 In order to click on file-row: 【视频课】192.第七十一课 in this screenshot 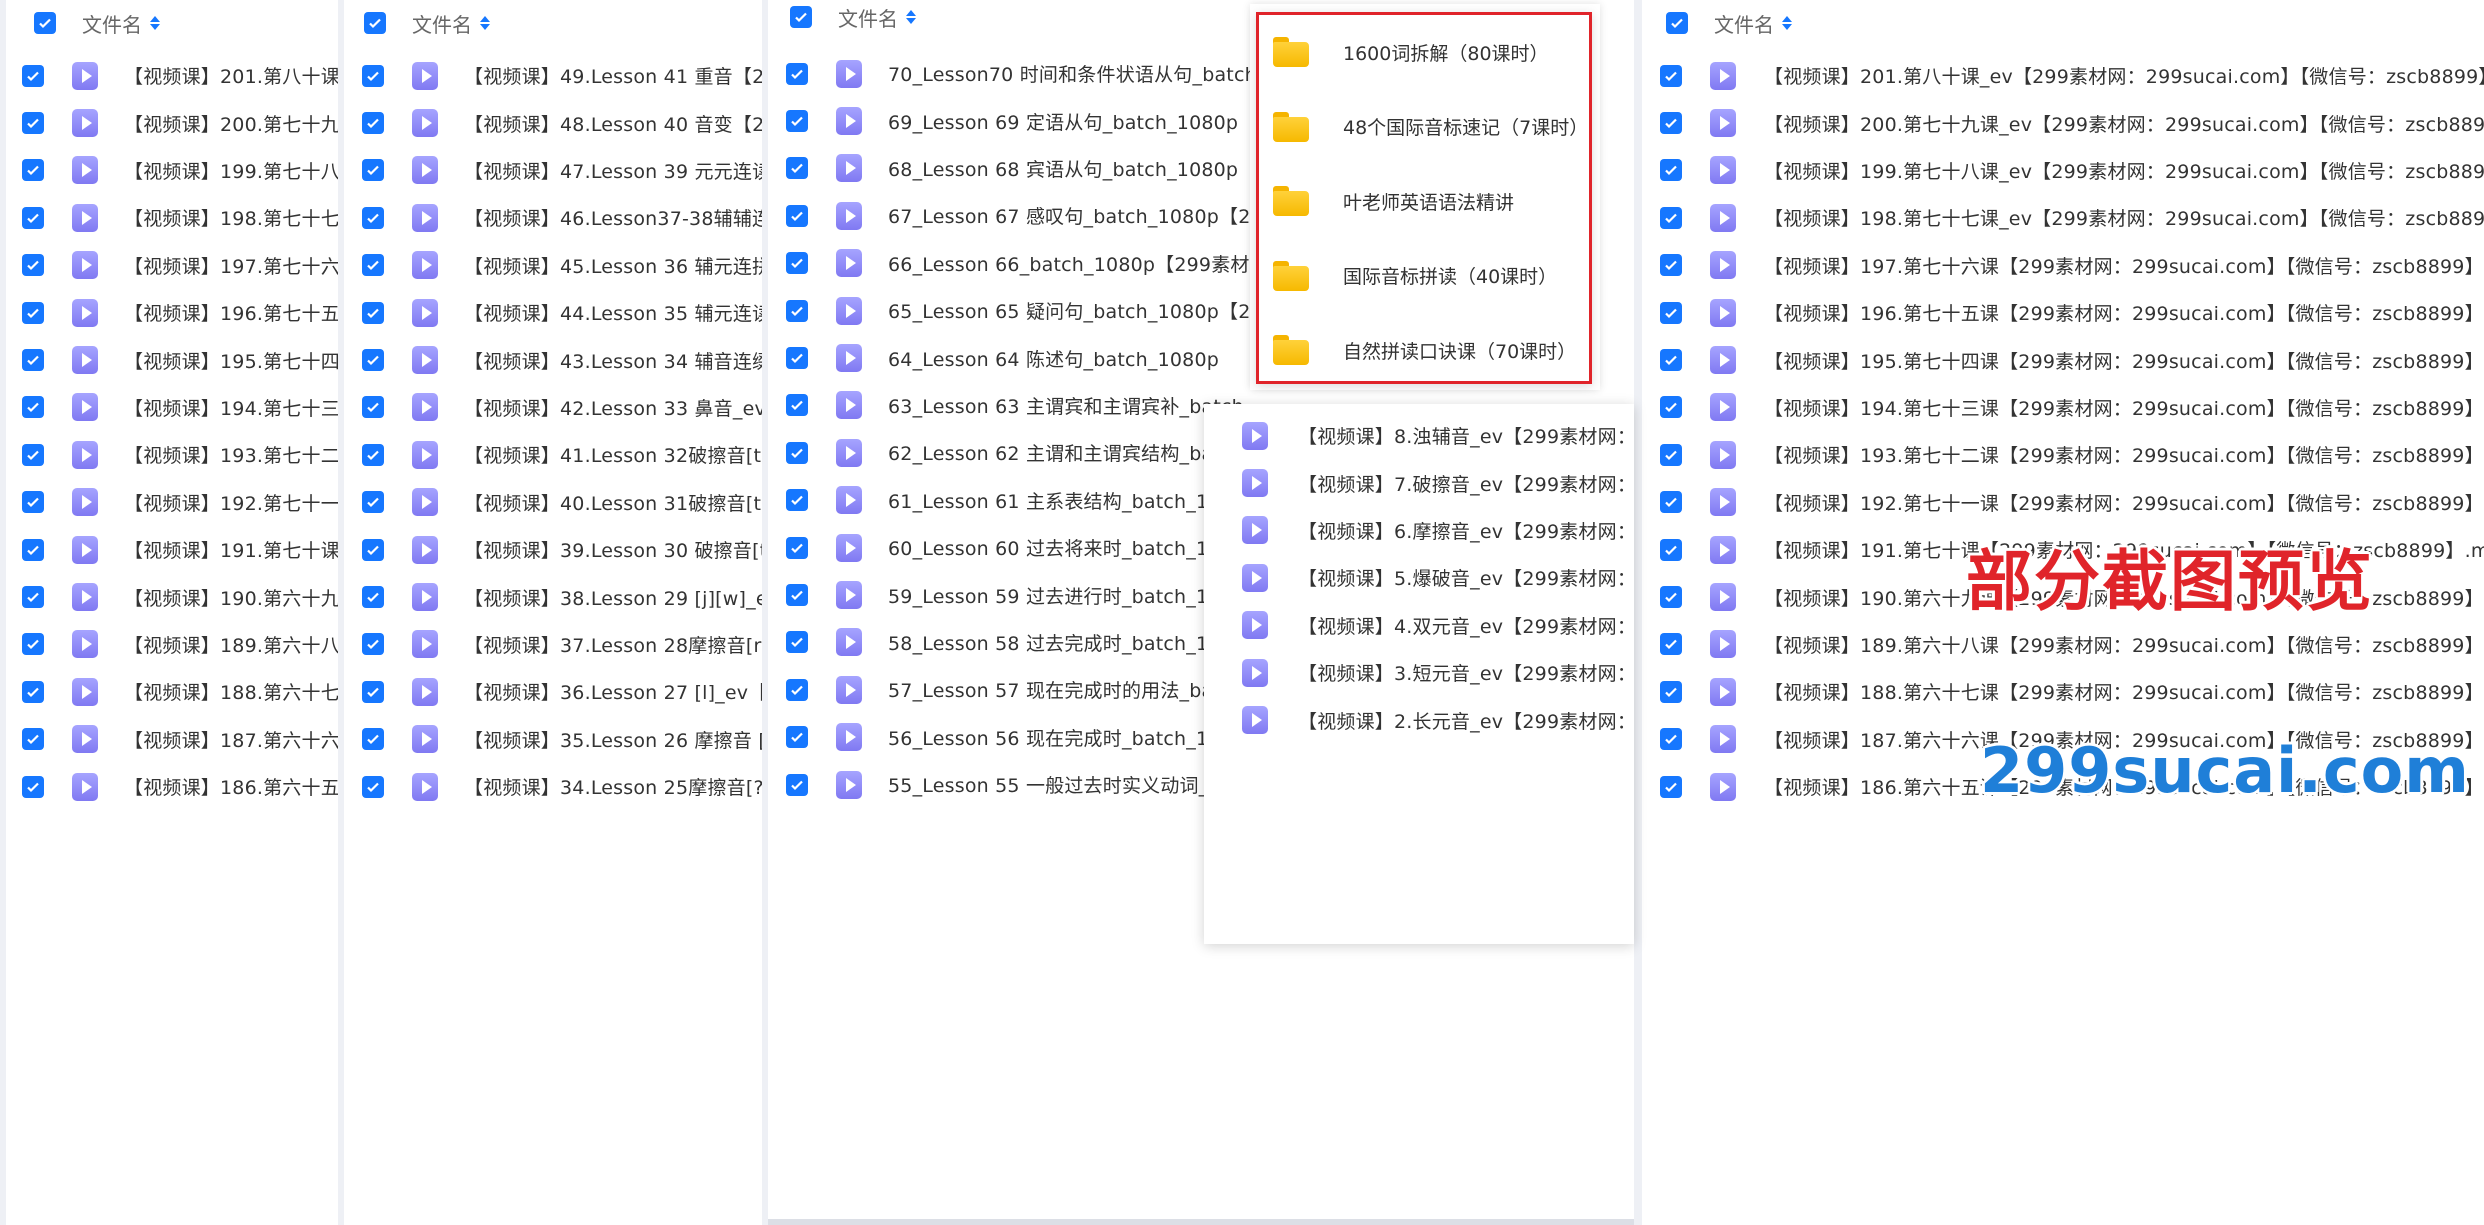, I will do `click(172, 502)`.